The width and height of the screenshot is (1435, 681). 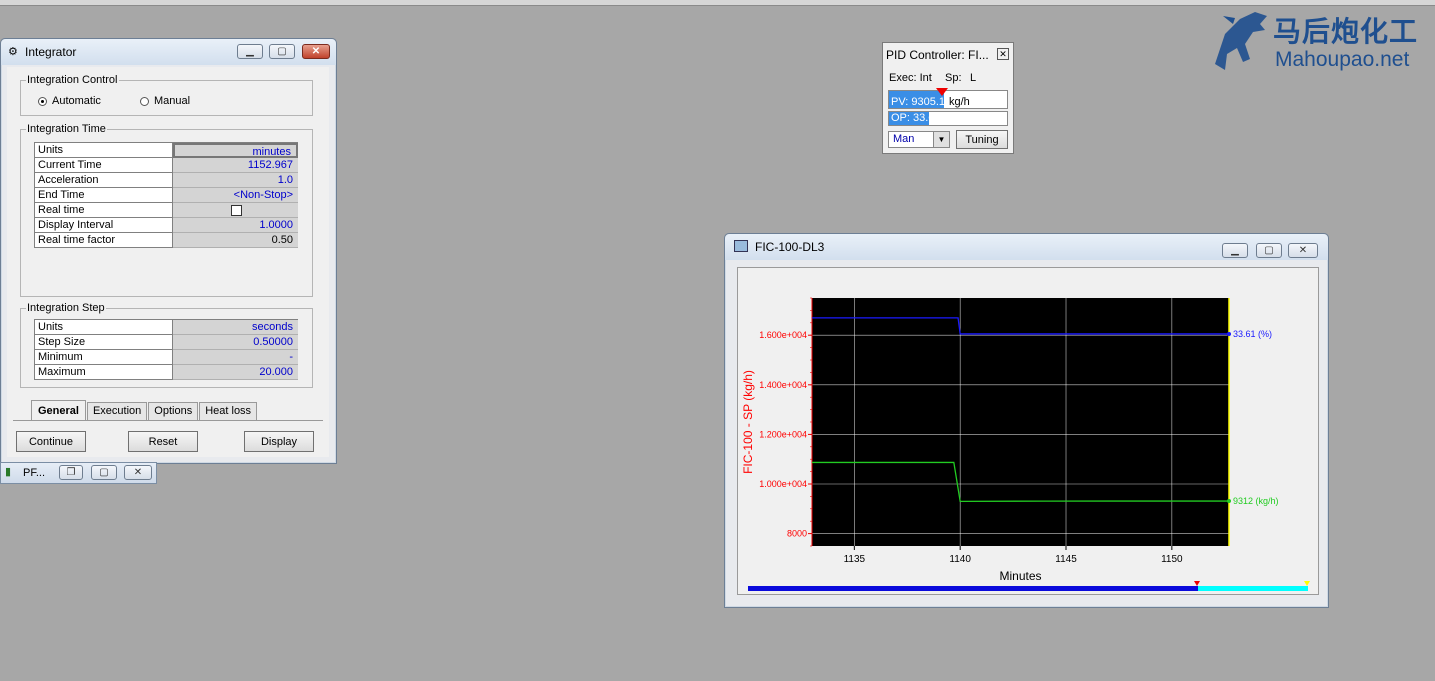 I want to click on end-time-value: <Non-Stop>, so click(x=235, y=195).